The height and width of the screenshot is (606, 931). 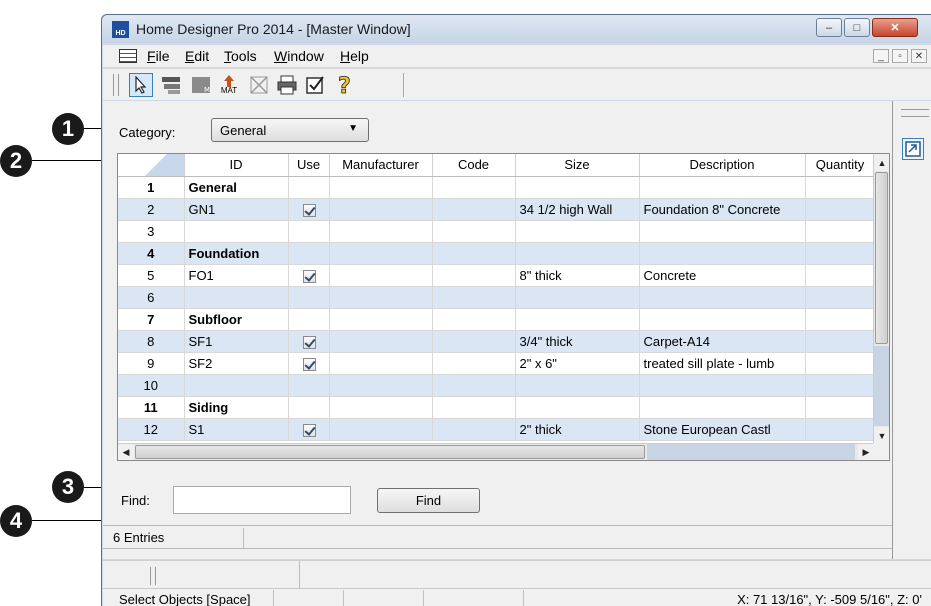 I want to click on table-row: 3, so click(x=497, y=231).